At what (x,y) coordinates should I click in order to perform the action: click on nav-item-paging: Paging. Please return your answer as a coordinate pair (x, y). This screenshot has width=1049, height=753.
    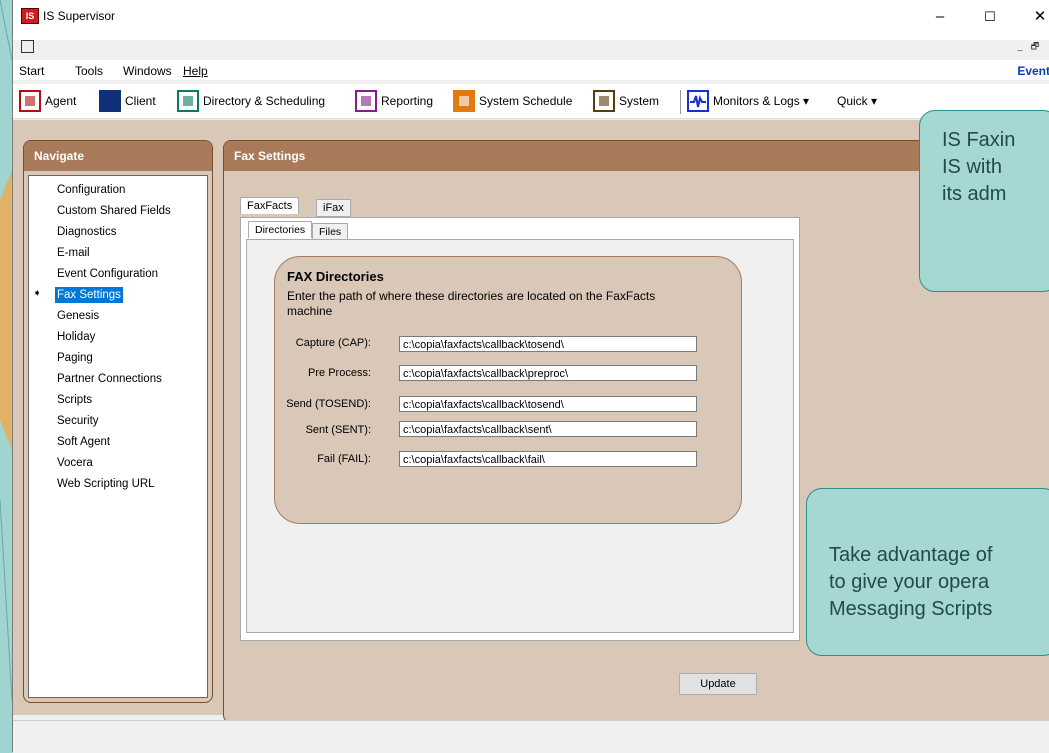
    Looking at the image, I should click on (75, 358).